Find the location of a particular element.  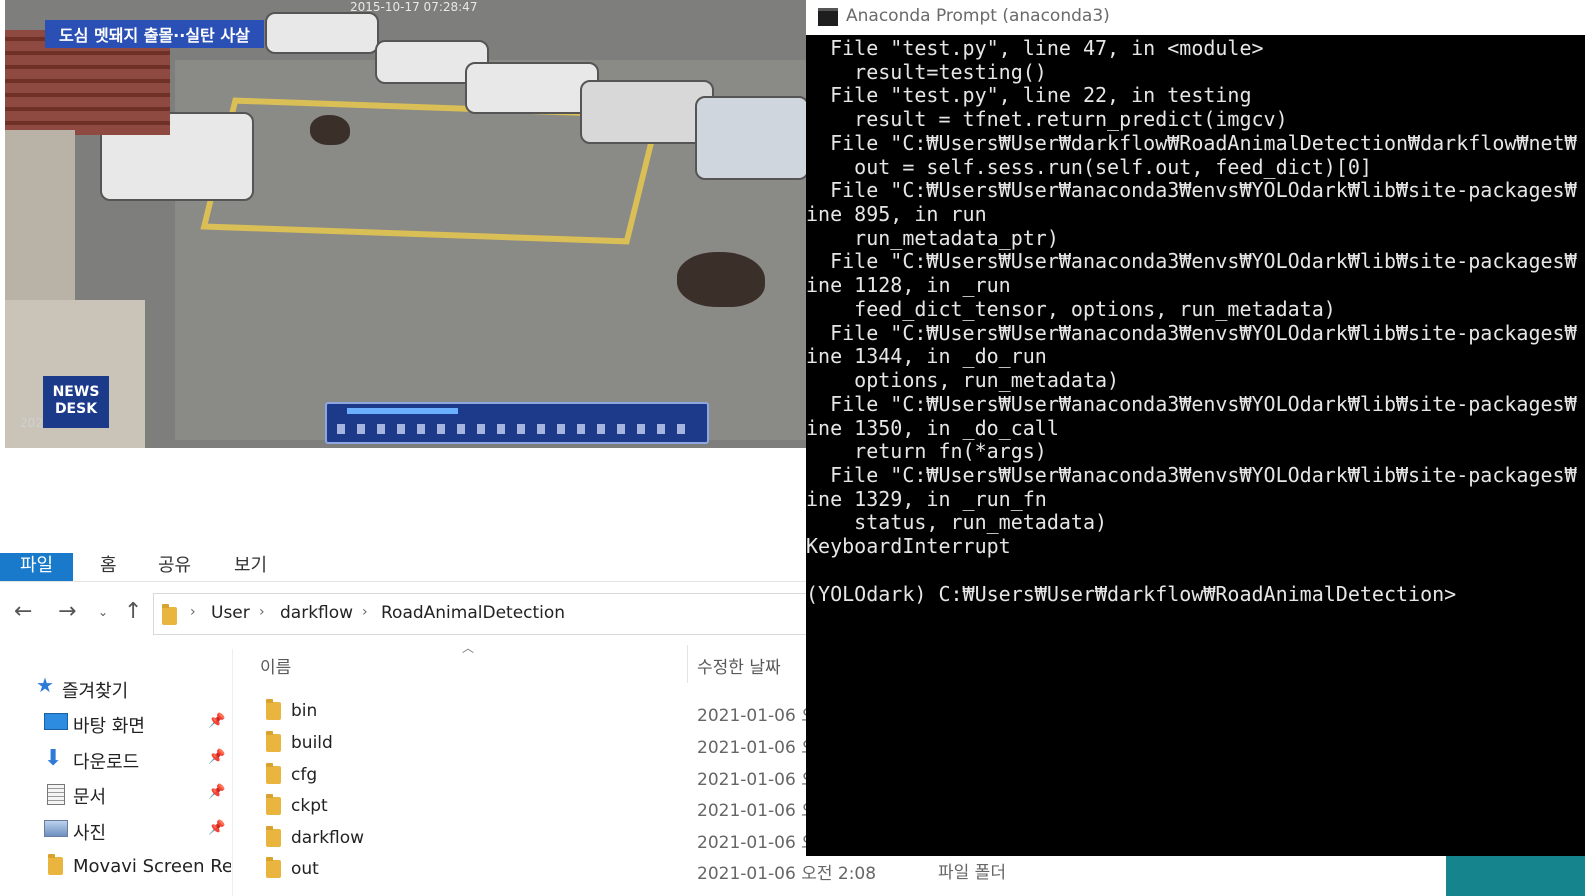

nav-label: Movavi Screen Rec is located at coordinates (152, 866).